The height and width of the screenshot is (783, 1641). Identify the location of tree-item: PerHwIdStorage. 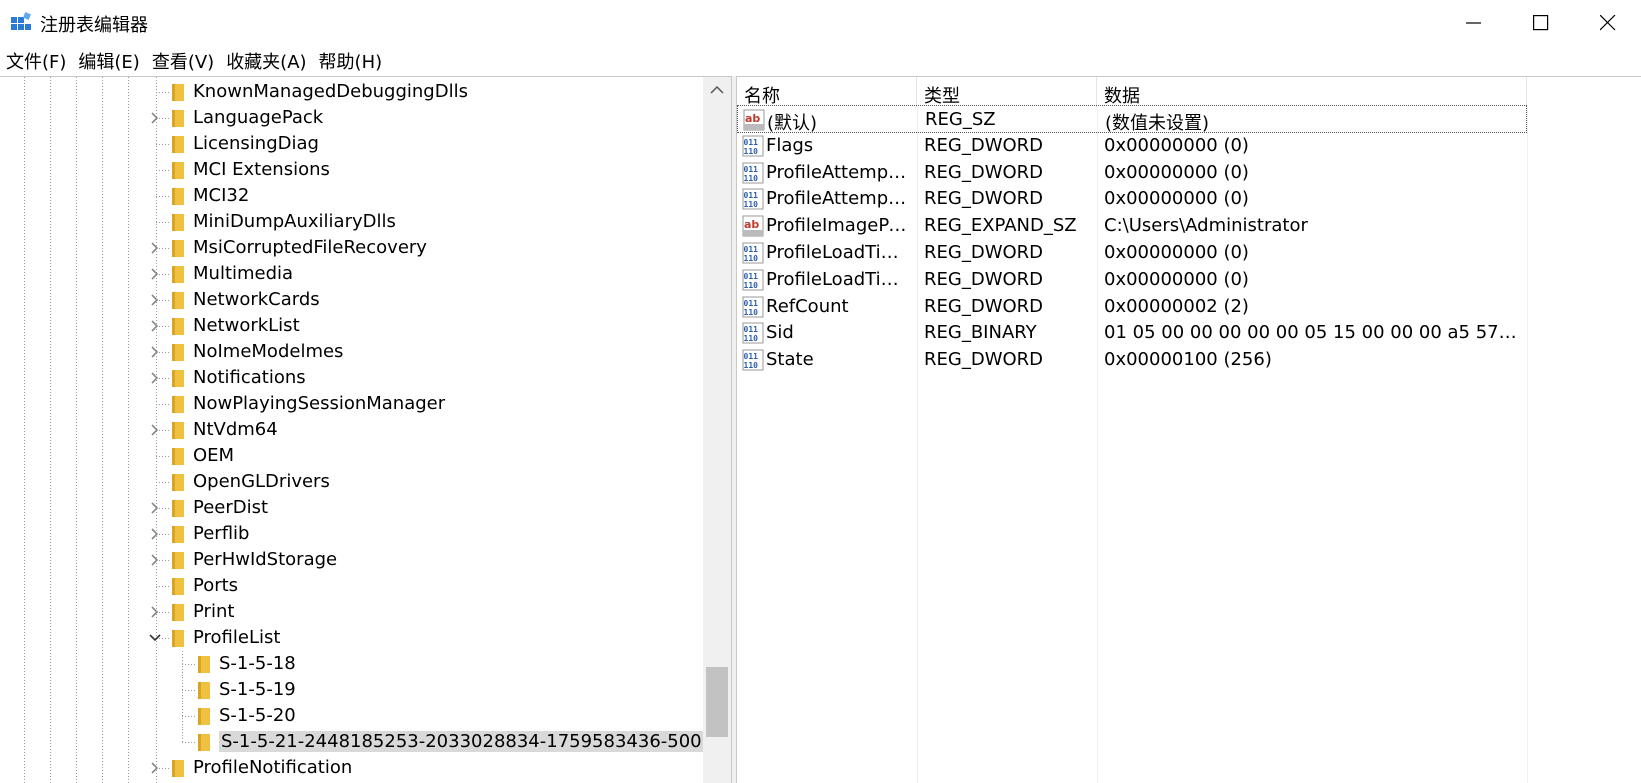
(351, 560).